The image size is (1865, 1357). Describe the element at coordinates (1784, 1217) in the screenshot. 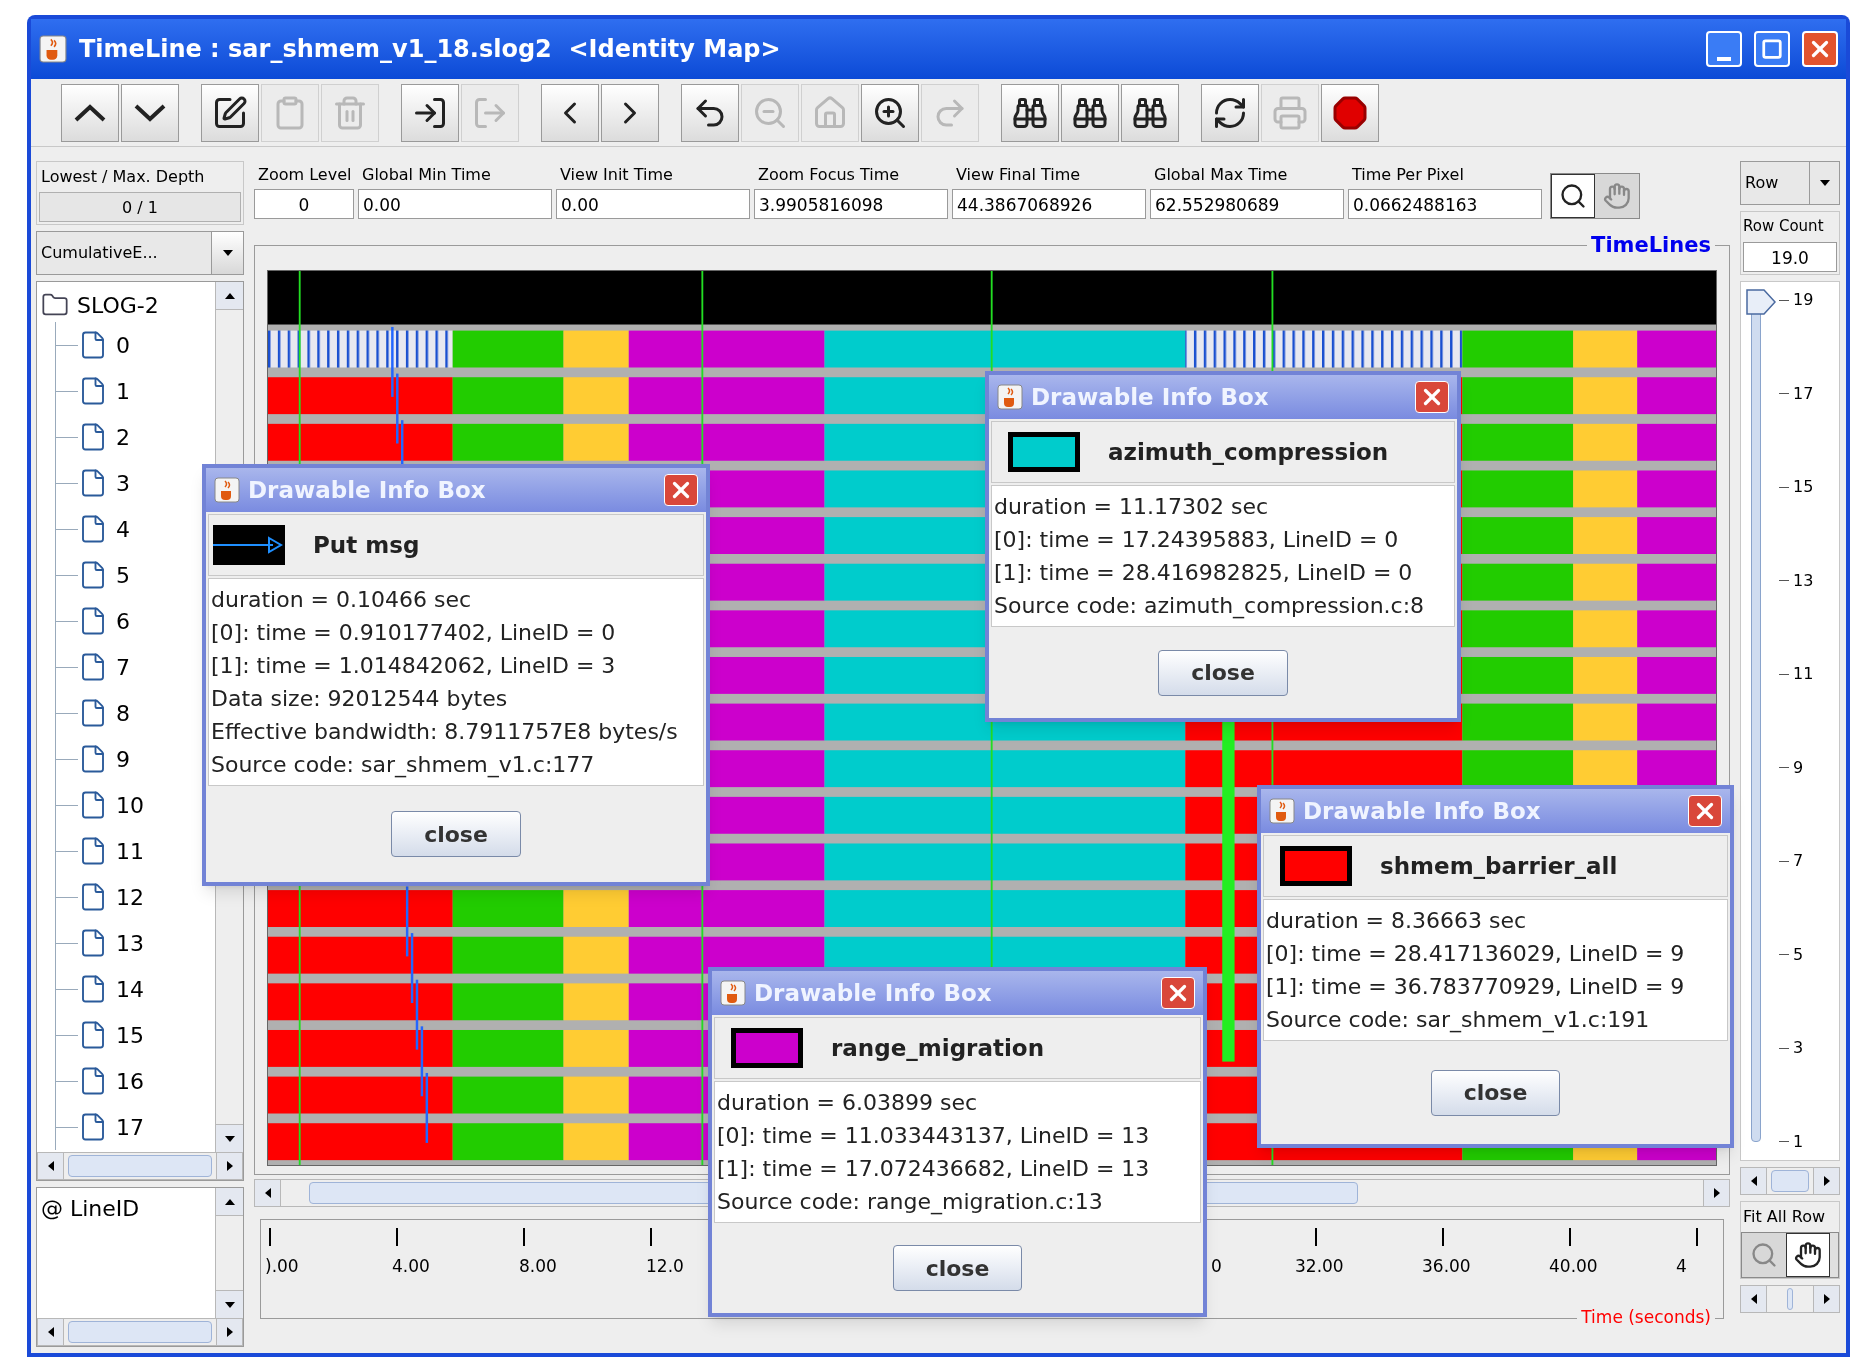

I see `fit-all-rows-label: Fit All Row` at that location.